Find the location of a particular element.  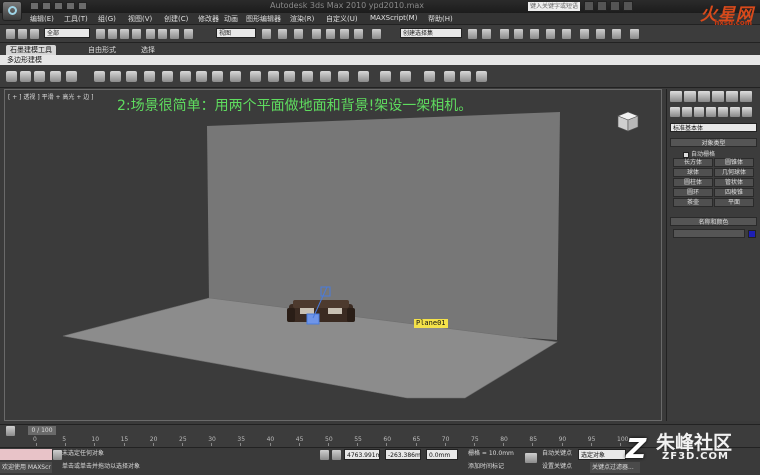

open-icon is located at coordinates (46, 6).